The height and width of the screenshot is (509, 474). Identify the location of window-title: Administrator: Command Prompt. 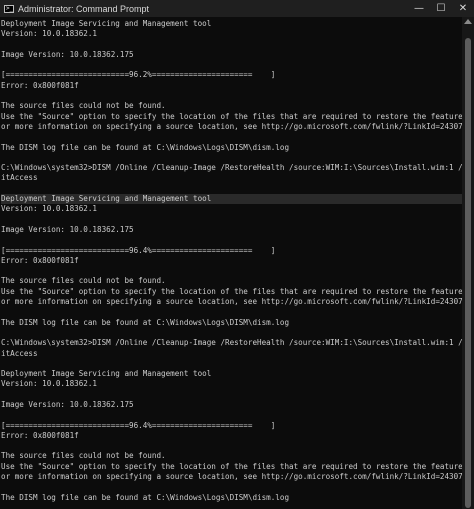
(84, 8).